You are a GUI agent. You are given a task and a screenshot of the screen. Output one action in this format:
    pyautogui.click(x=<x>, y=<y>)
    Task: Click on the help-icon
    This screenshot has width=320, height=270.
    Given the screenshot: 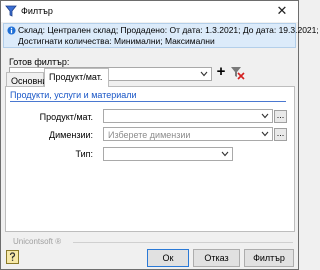 What is the action you would take?
    pyautogui.click(x=12, y=257)
    